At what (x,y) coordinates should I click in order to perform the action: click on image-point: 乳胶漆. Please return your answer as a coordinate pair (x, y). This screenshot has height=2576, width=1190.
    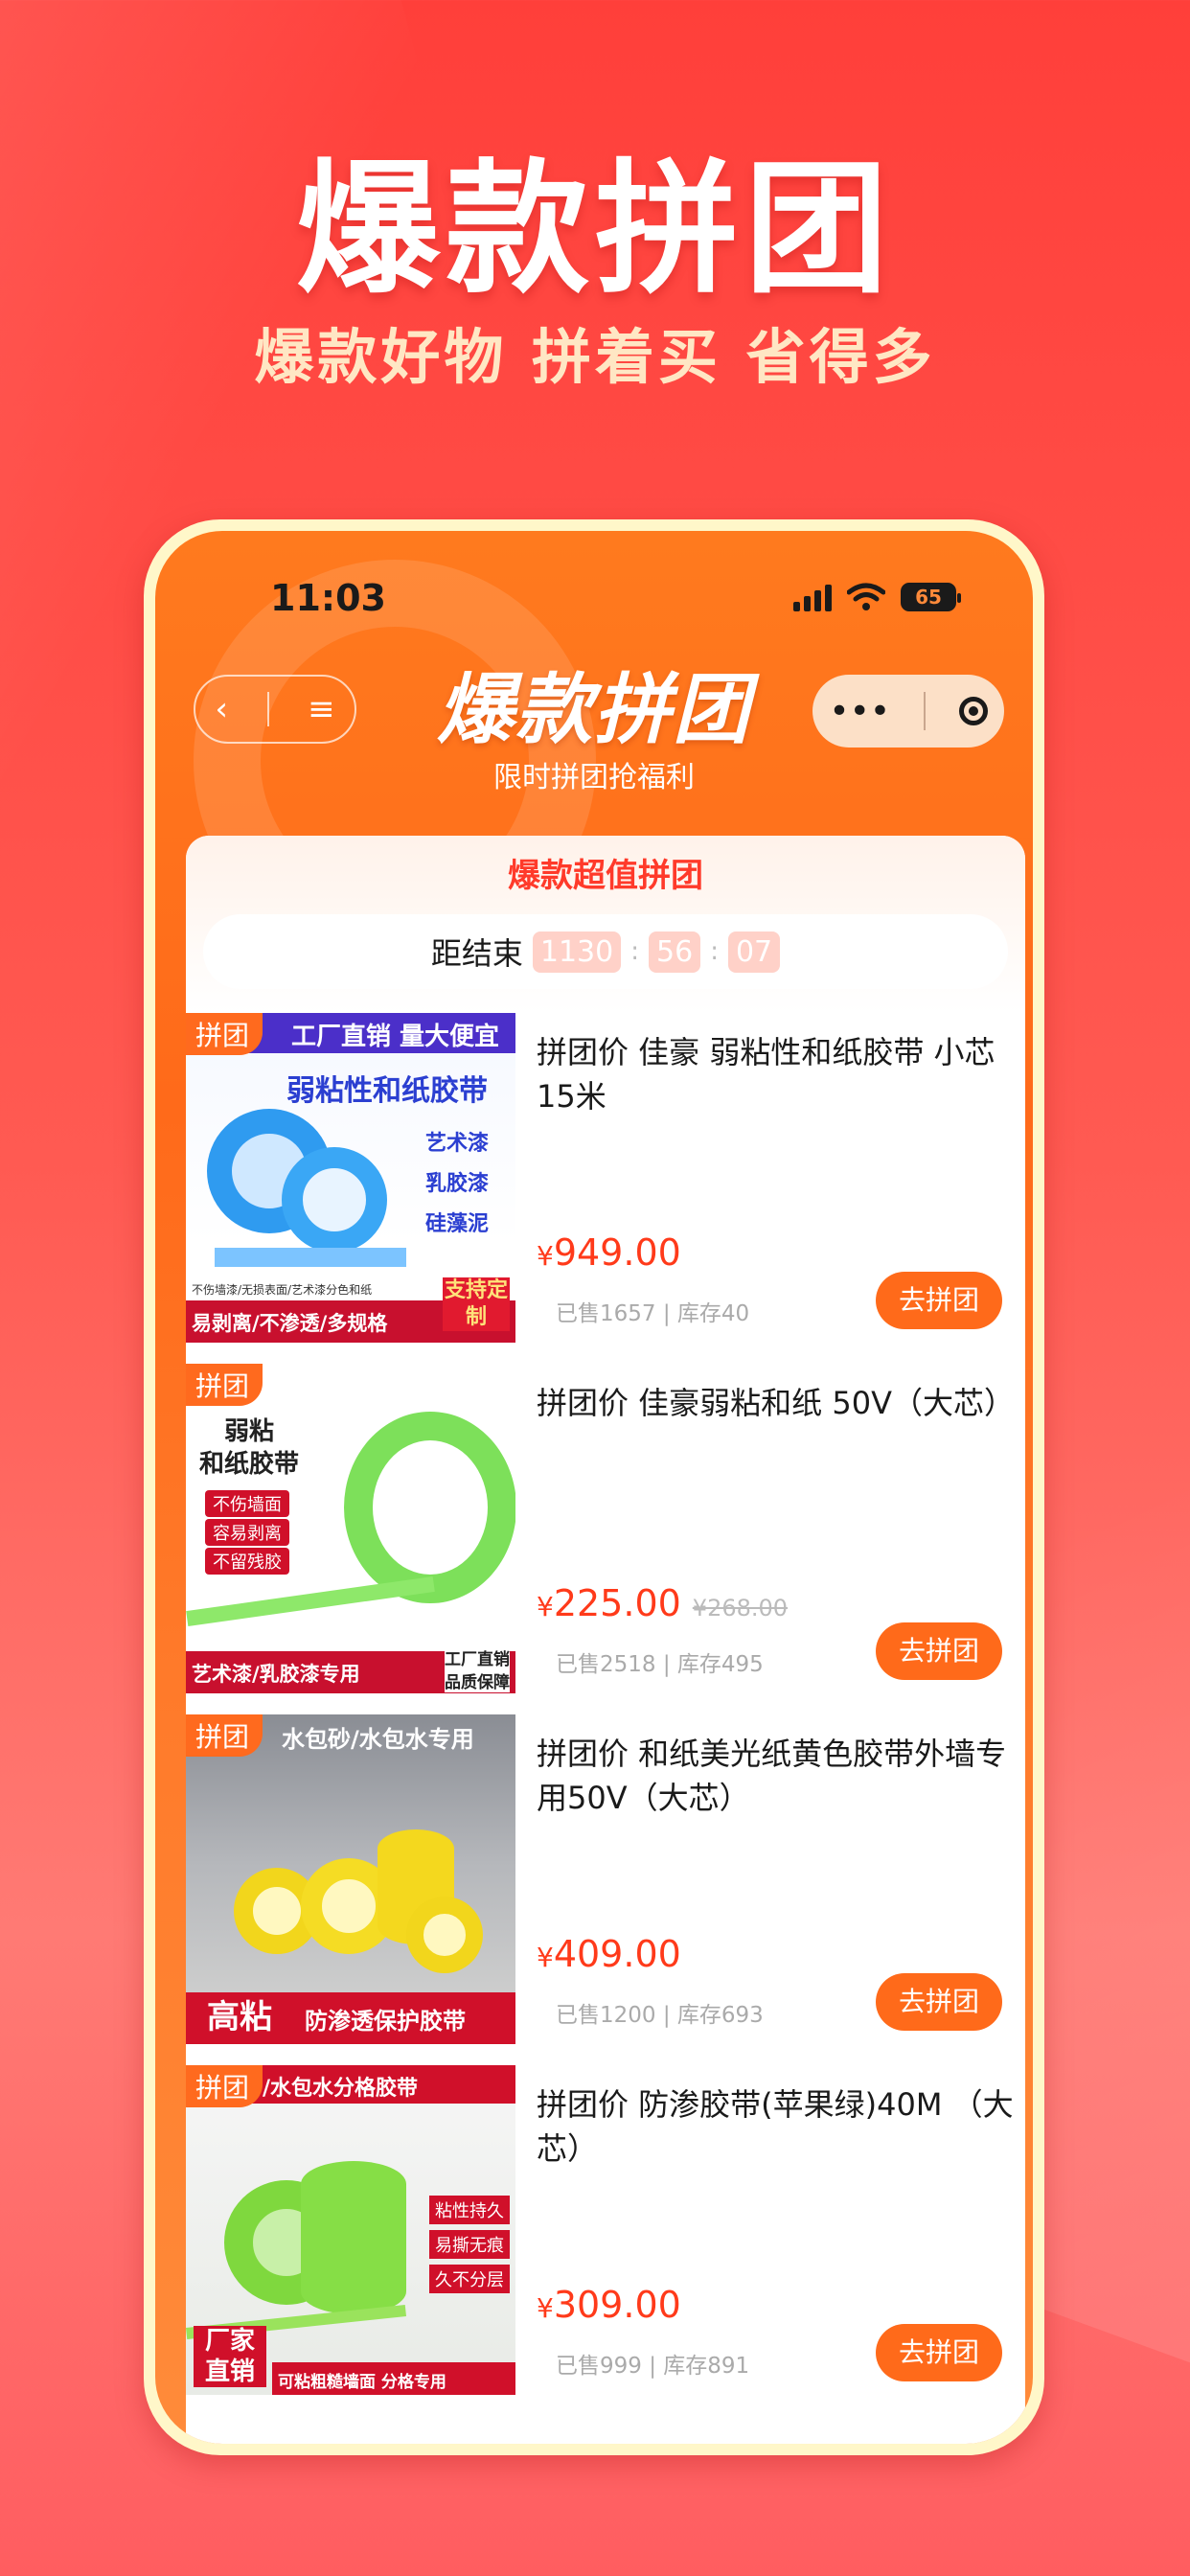
    Looking at the image, I should click on (458, 1184).